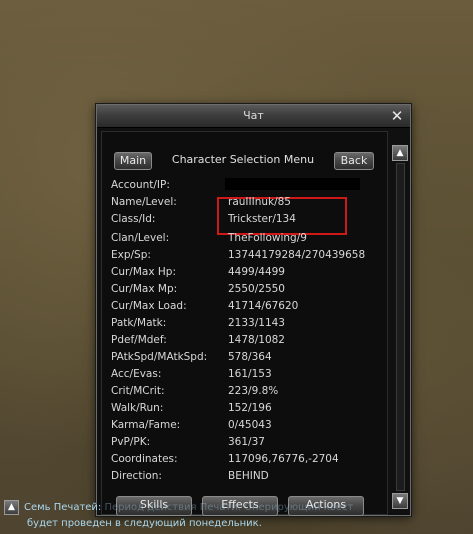 The height and width of the screenshot is (534, 473). Describe the element at coordinates (263, 306) in the screenshot. I see `value-load: 41714/67620` at that location.